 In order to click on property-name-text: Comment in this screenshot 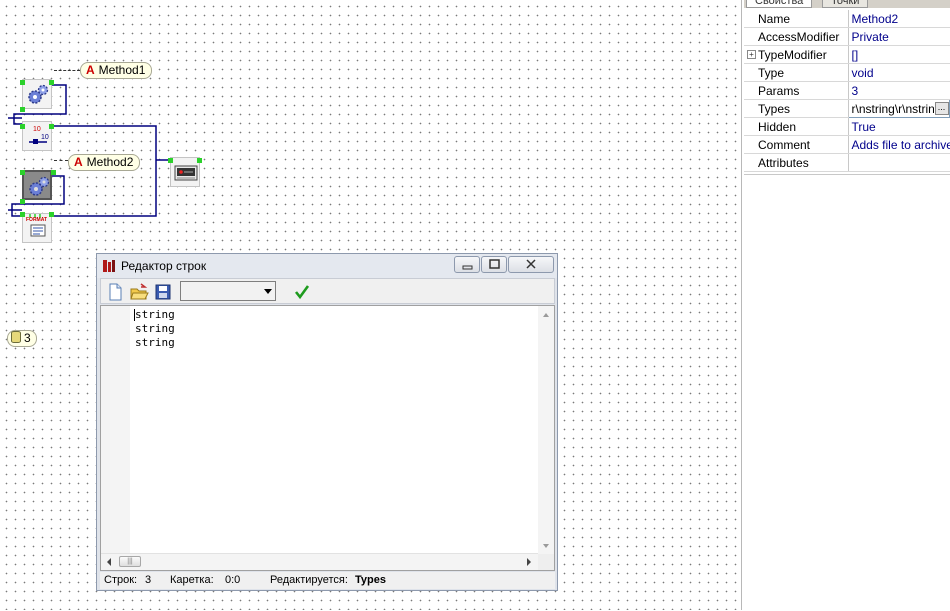, I will do `click(784, 144)`.